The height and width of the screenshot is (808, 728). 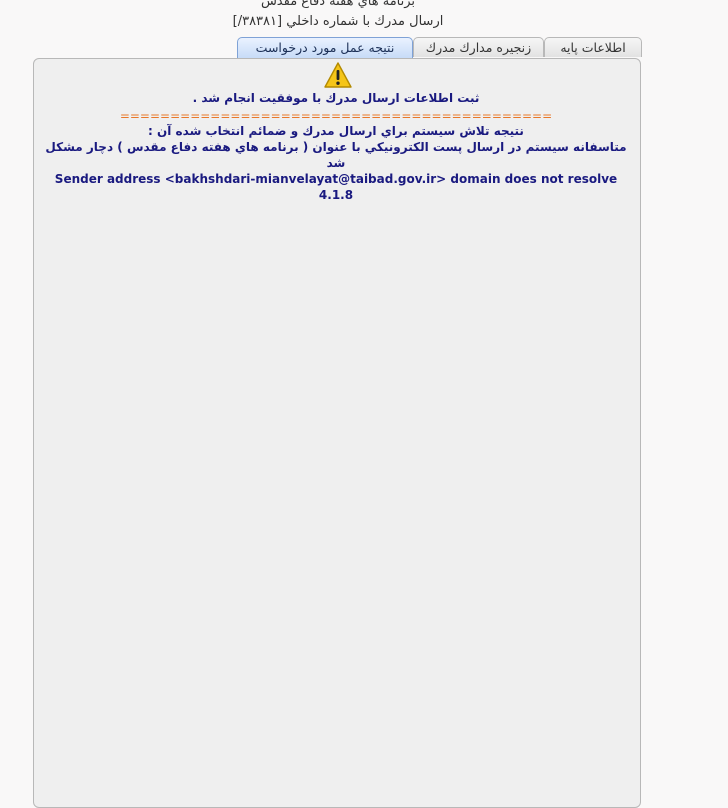 What do you see at coordinates (338, 4) in the screenshot?
I see `page-title: برنامه هاي هفته دفاع مقدس` at bounding box center [338, 4].